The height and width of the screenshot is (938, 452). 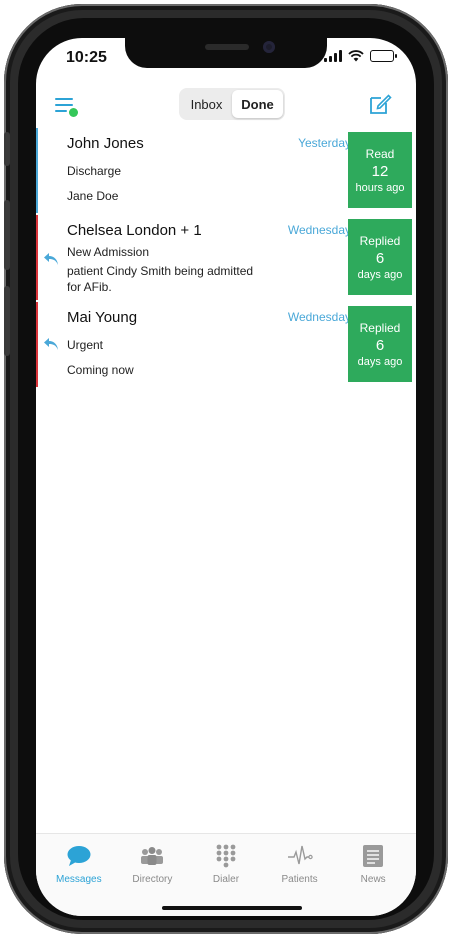 I want to click on tab-inbox: Inbox, so click(x=206, y=104).